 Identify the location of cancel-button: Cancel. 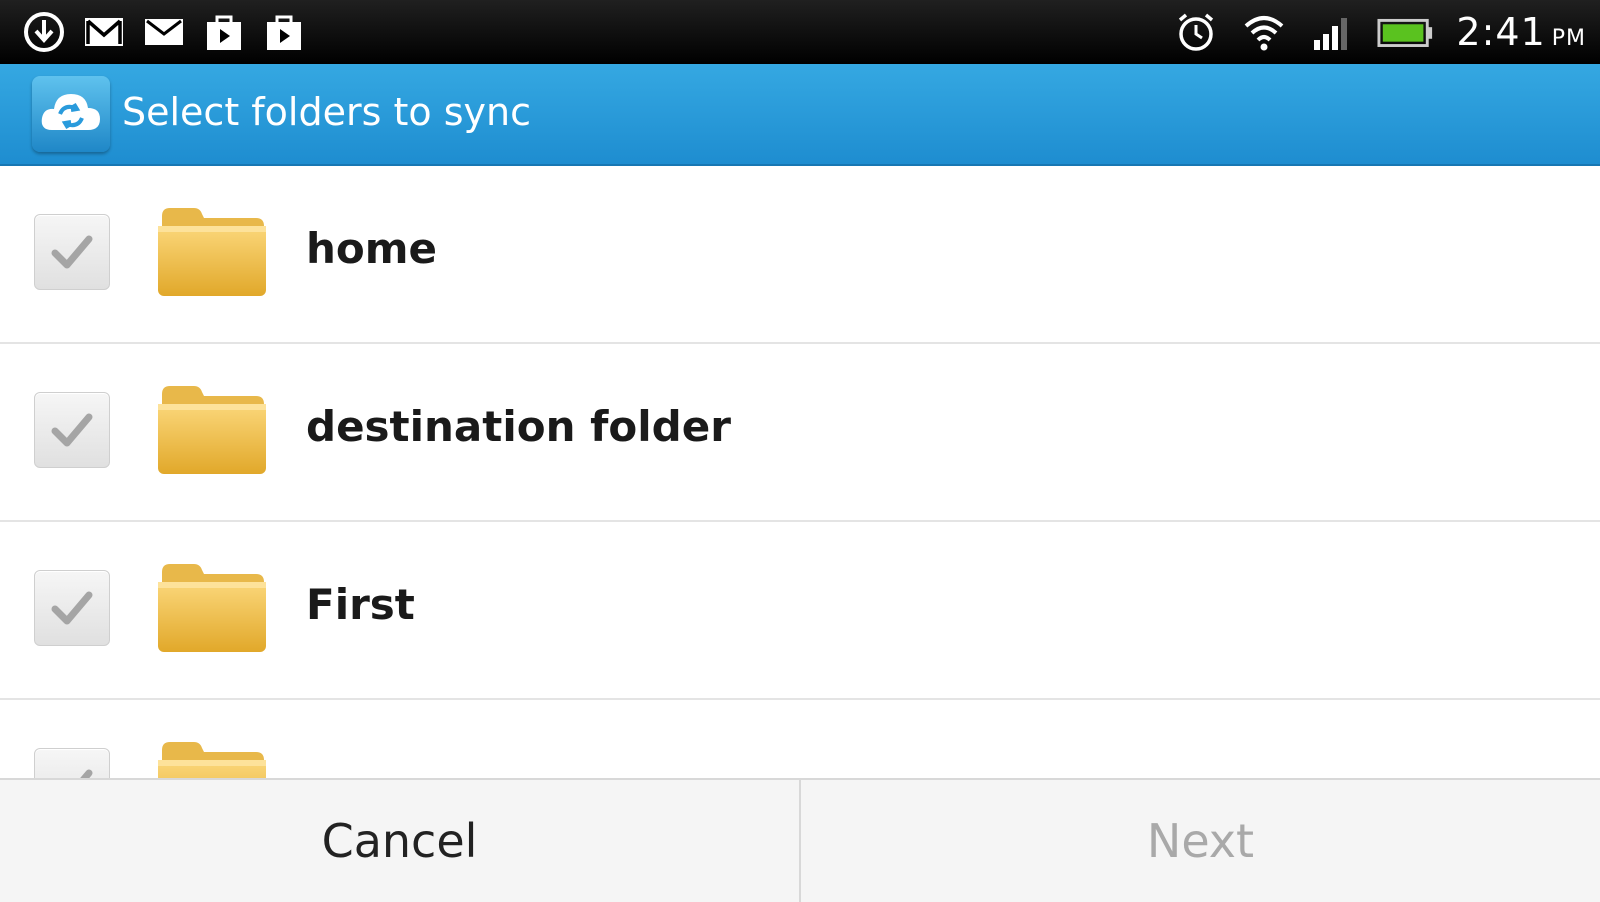
(400, 841).